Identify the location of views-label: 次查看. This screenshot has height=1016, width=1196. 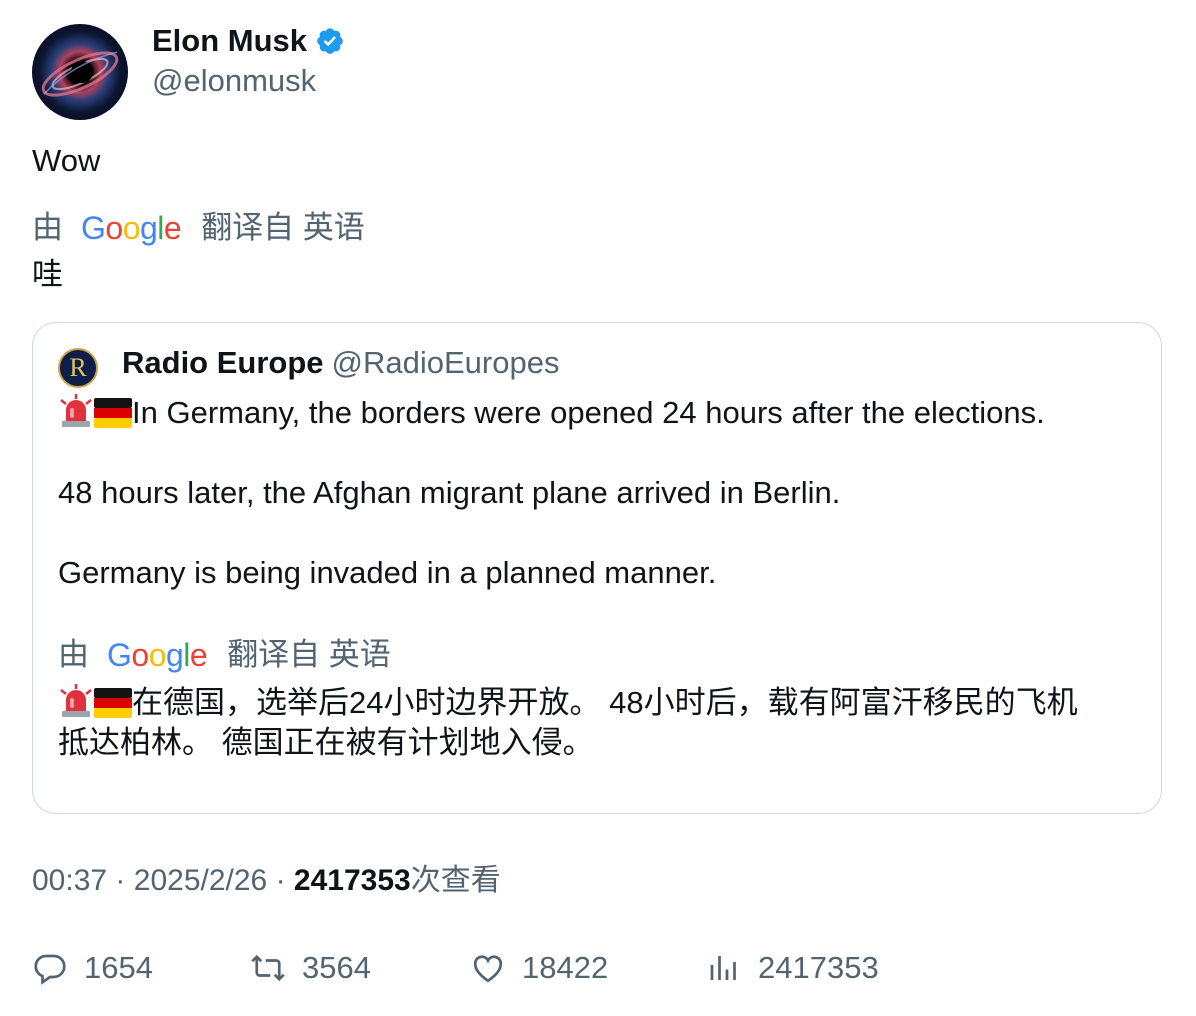
(455, 880).